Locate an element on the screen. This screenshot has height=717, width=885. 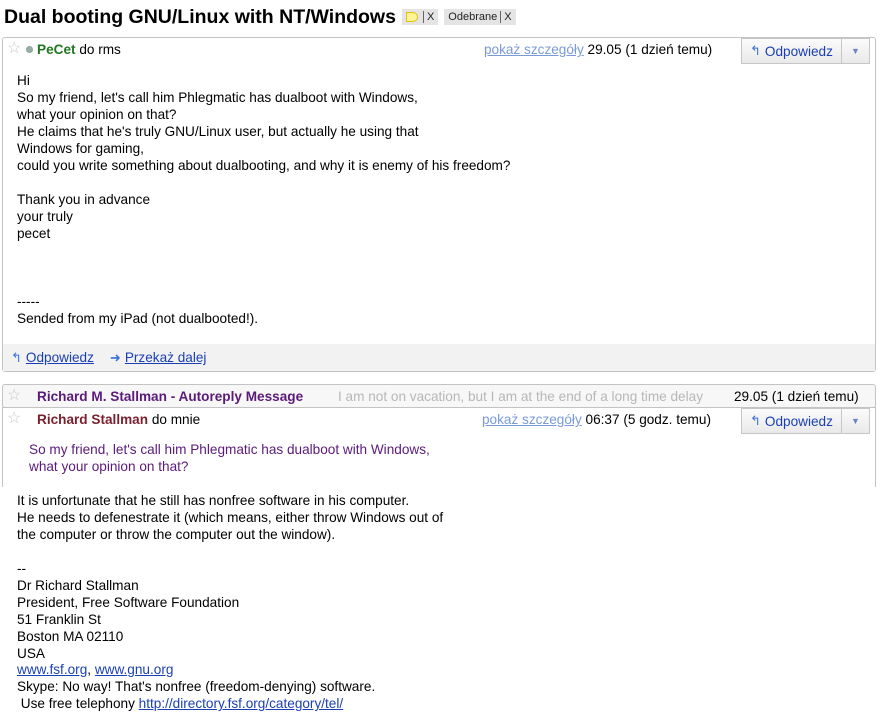
details-and-date: pokaż szczegóły 29.05 (1 dzień temu) is located at coordinates (598, 49).